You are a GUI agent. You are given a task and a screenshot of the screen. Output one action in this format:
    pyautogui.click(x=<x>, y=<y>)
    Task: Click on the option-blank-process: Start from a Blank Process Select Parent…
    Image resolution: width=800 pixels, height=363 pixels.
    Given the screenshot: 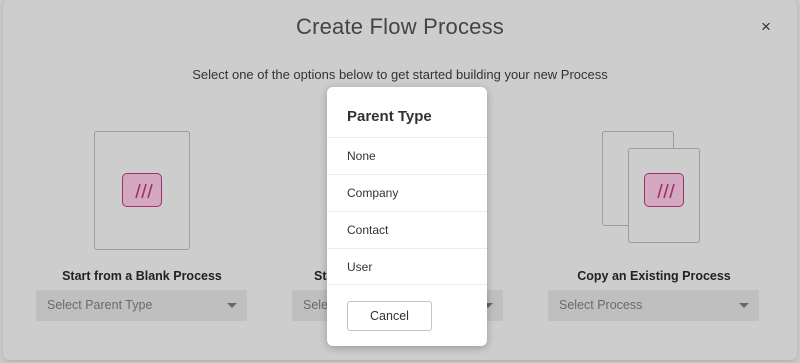 What is the action you would take?
    pyautogui.click(x=142, y=225)
    